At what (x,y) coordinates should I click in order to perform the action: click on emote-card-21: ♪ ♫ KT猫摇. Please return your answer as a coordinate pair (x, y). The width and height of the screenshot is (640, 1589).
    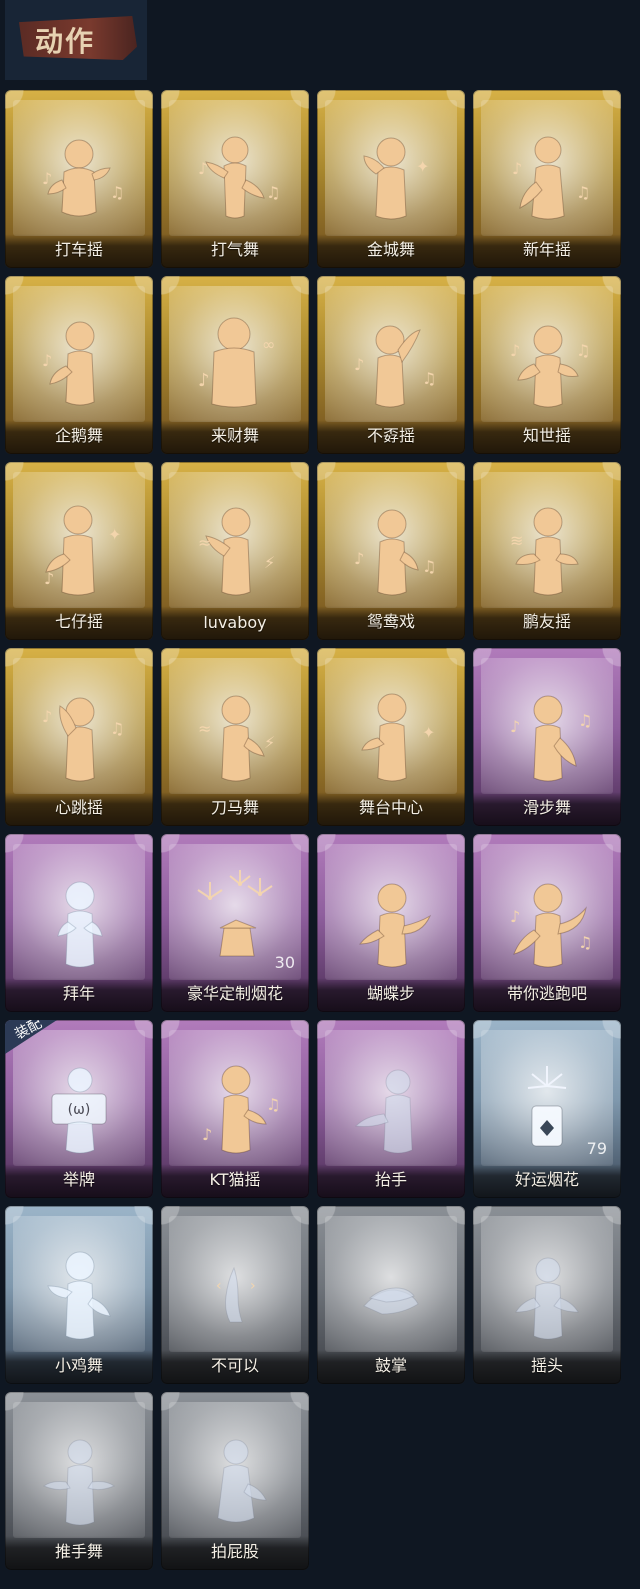
    Looking at the image, I should click on (235, 1109).